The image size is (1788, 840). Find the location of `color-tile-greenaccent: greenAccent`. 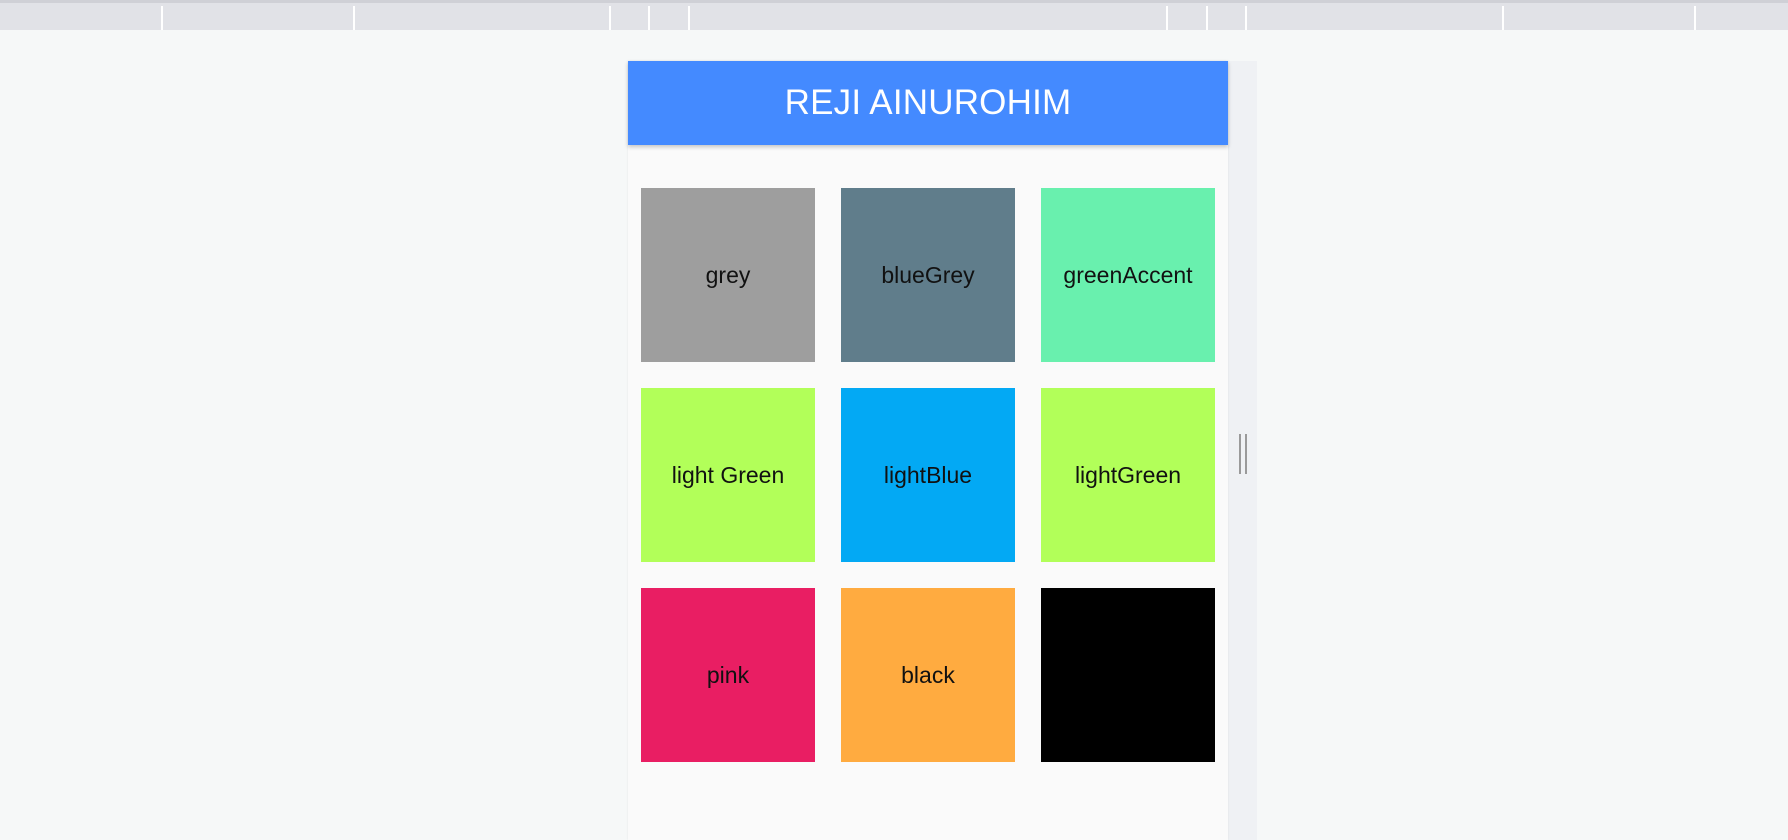

color-tile-greenaccent: greenAccent is located at coordinates (1128, 275).